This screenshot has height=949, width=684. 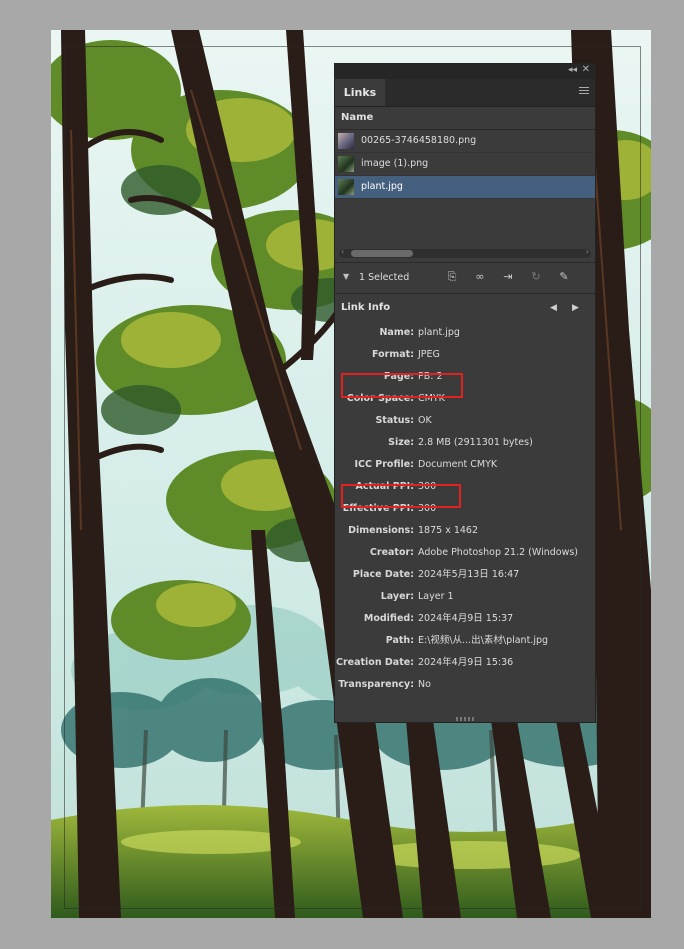 What do you see at coordinates (465, 187) in the screenshot?
I see `list-item-selected: plant.jpg` at bounding box center [465, 187].